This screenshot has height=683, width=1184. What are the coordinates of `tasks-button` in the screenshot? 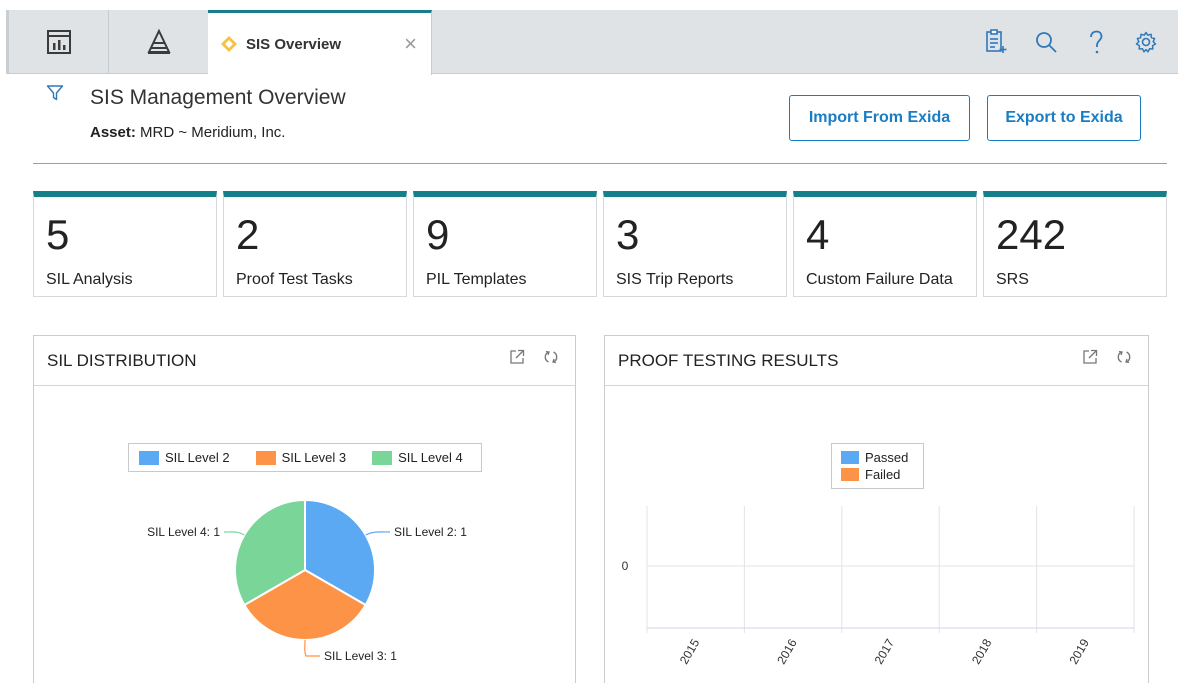 It's located at (996, 42).